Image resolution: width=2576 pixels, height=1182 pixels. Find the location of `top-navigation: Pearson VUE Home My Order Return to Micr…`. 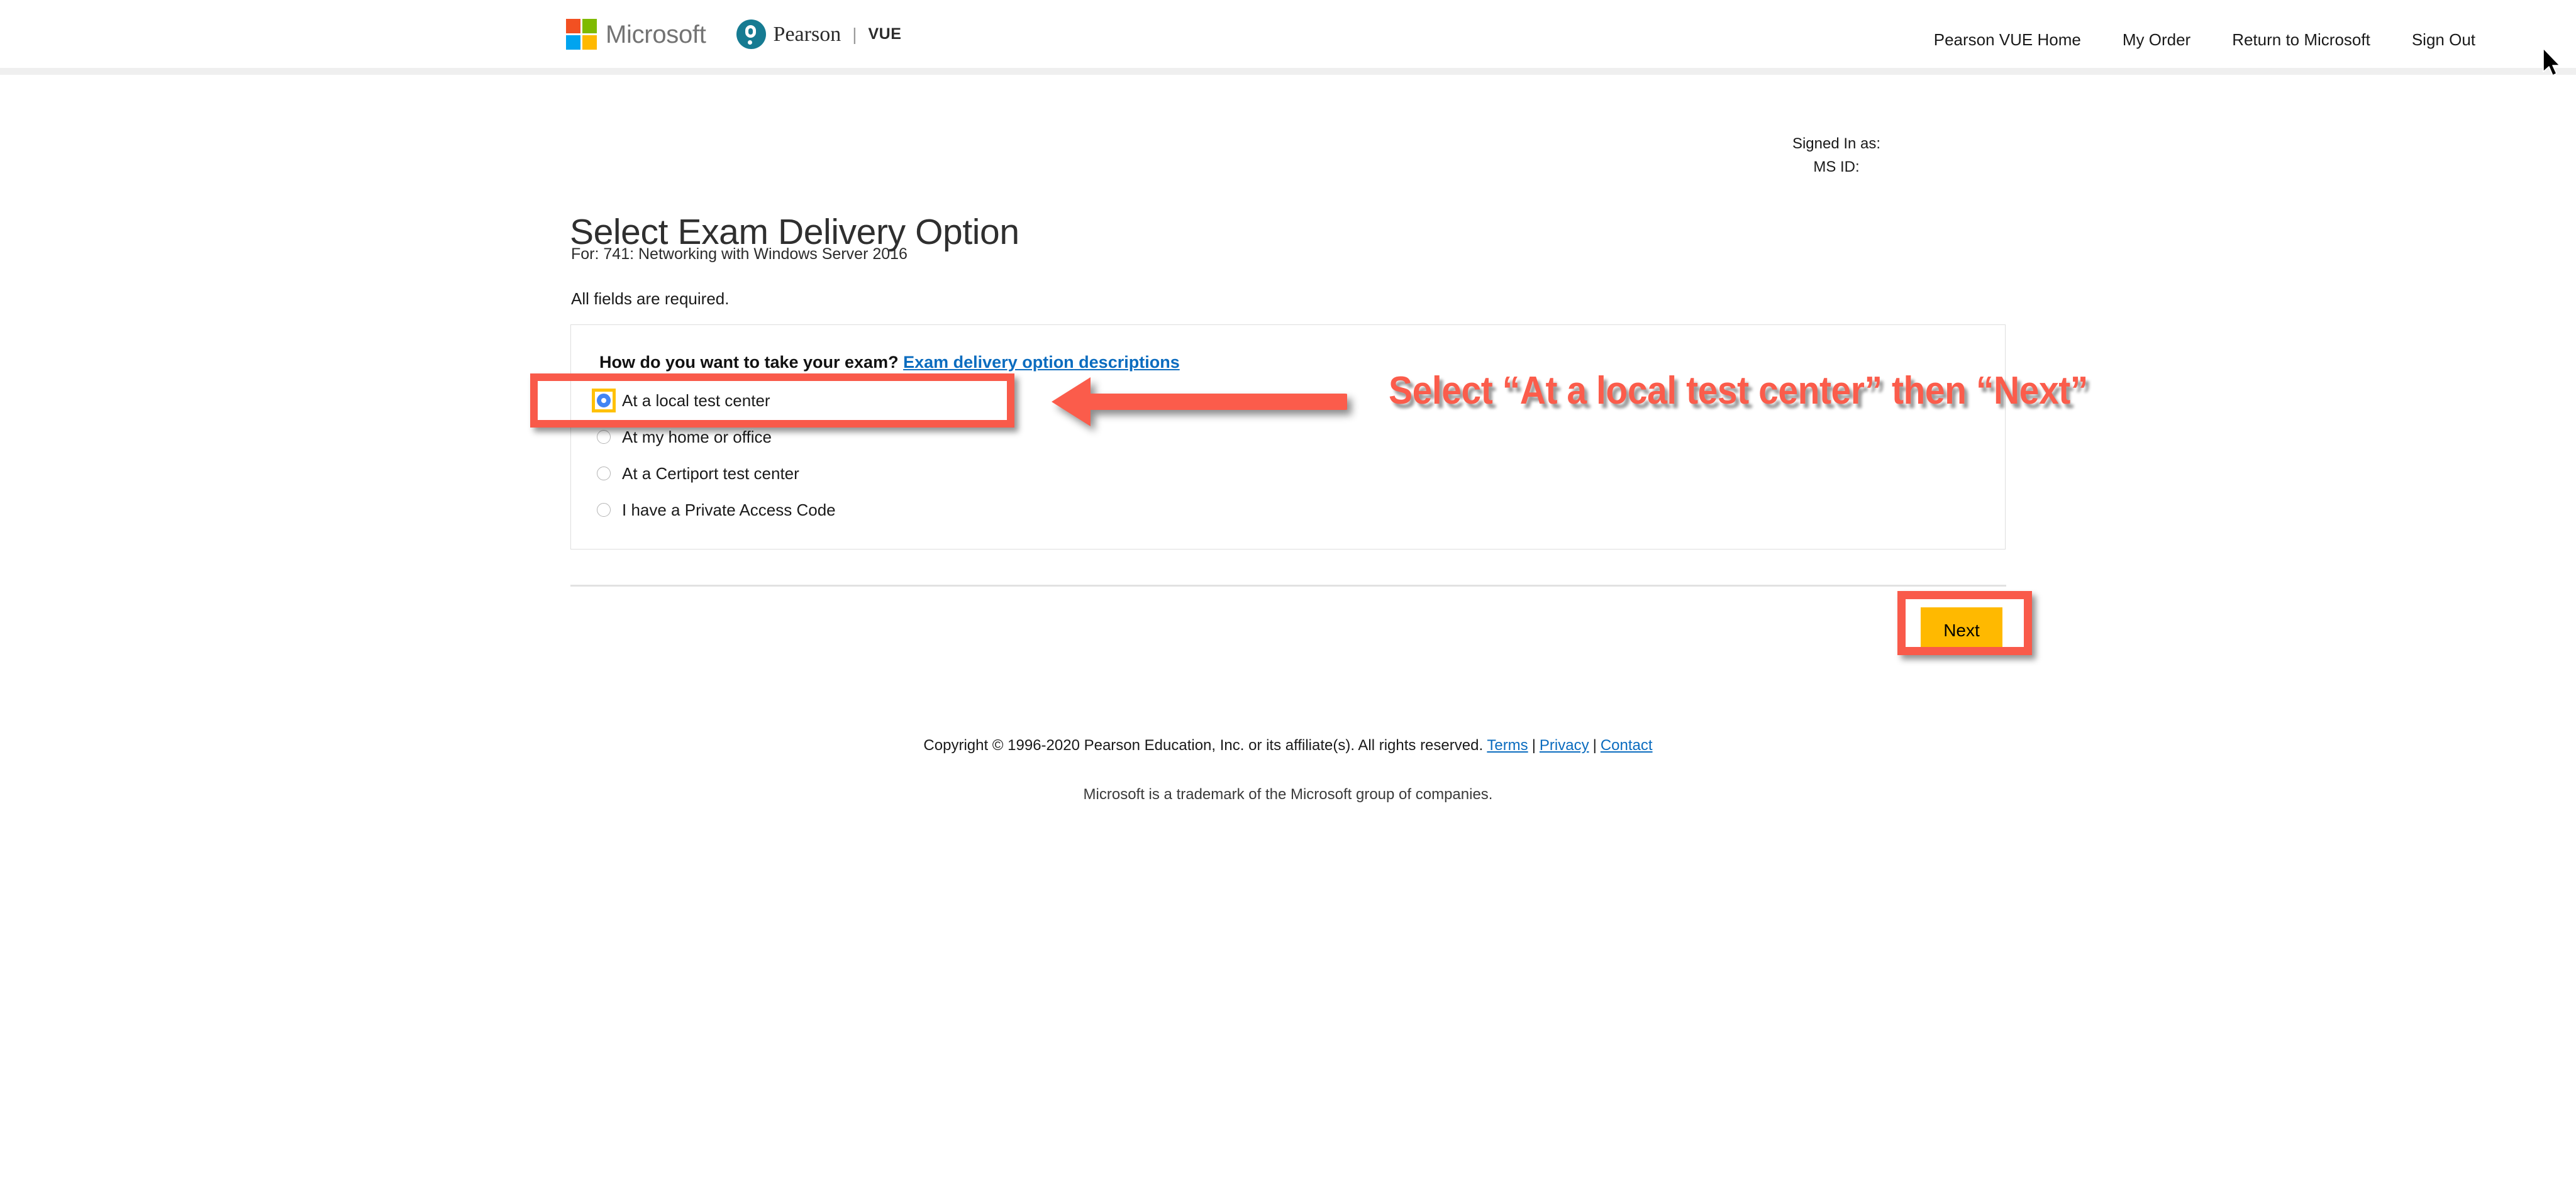

top-navigation: Pearson VUE Home My Order Return to Micr… is located at coordinates (2204, 40).